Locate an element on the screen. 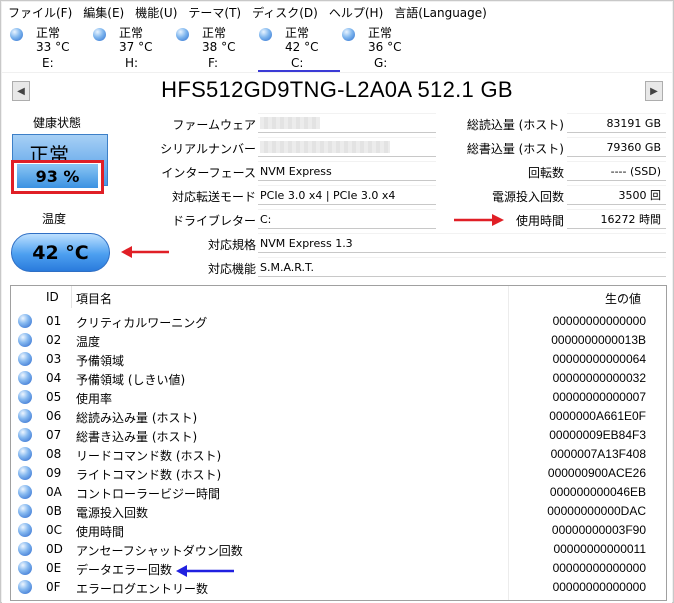  column-header-id: ID is located at coordinates (52, 297).